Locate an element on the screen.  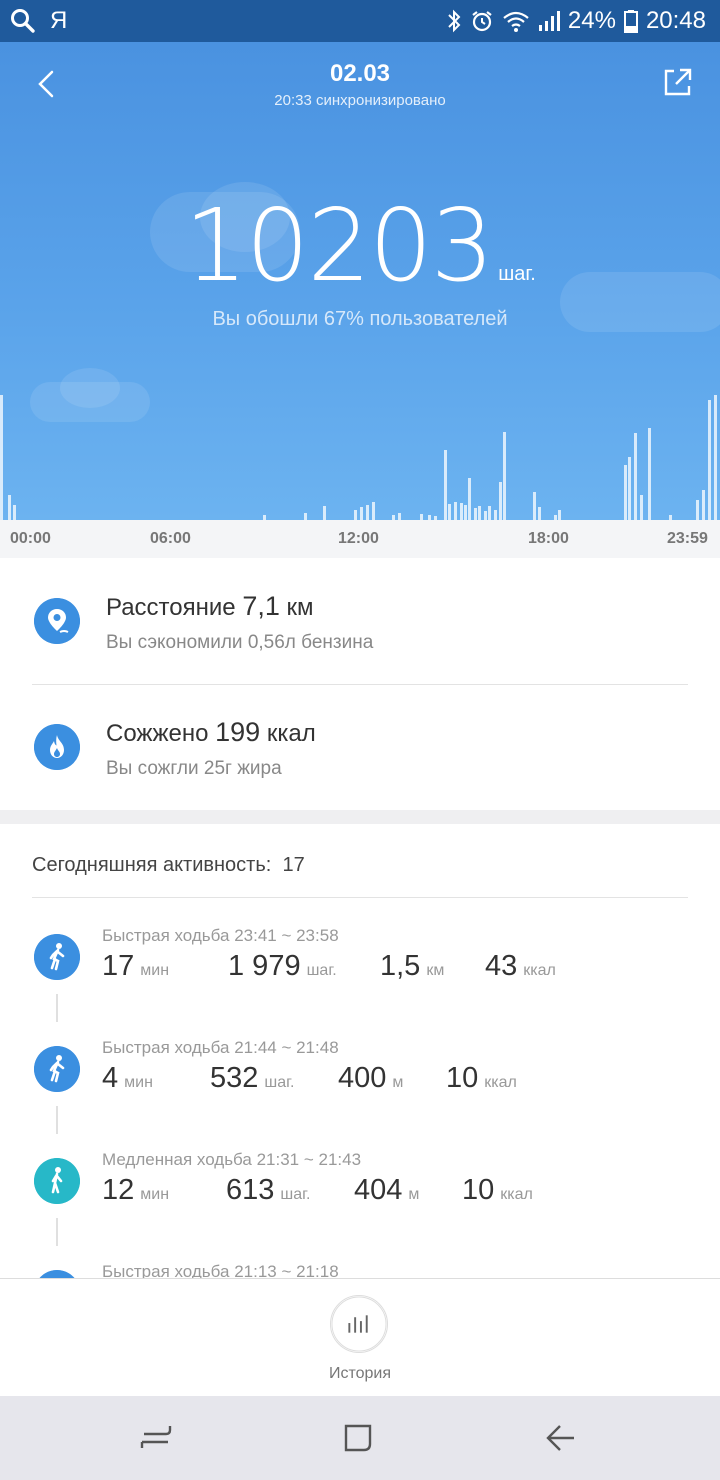
system-nav-bar is located at coordinates (360, 1438).